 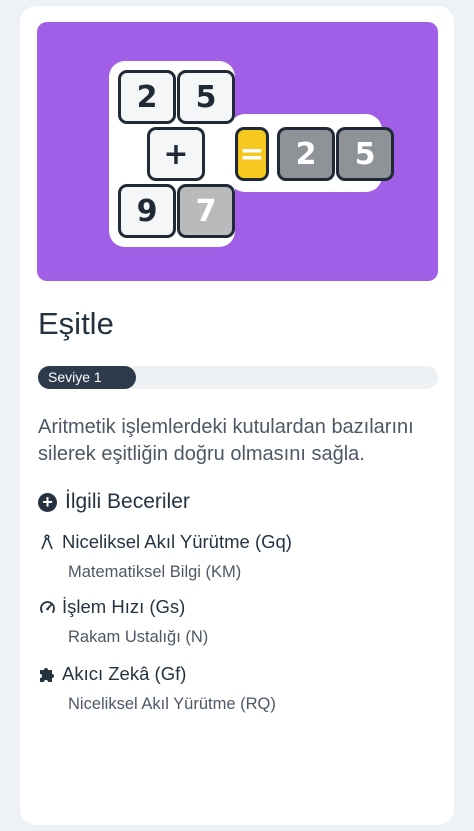 I want to click on game-title: Eşitle, so click(x=76, y=323).